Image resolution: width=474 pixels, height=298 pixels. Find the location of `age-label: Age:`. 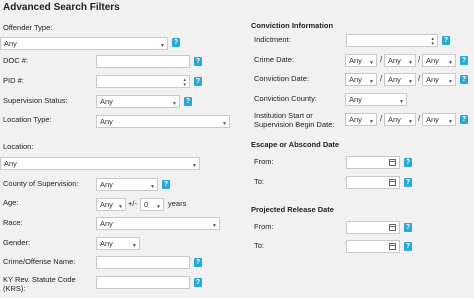

age-label: Age: is located at coordinates (11, 202).